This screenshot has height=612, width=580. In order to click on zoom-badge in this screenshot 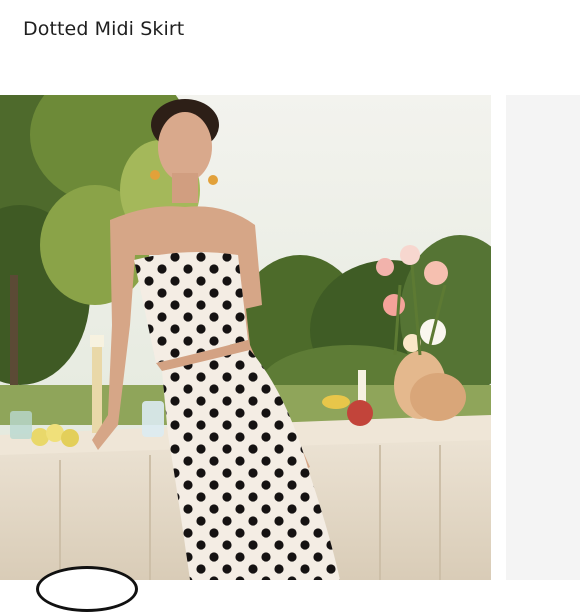, I will do `click(87, 589)`.